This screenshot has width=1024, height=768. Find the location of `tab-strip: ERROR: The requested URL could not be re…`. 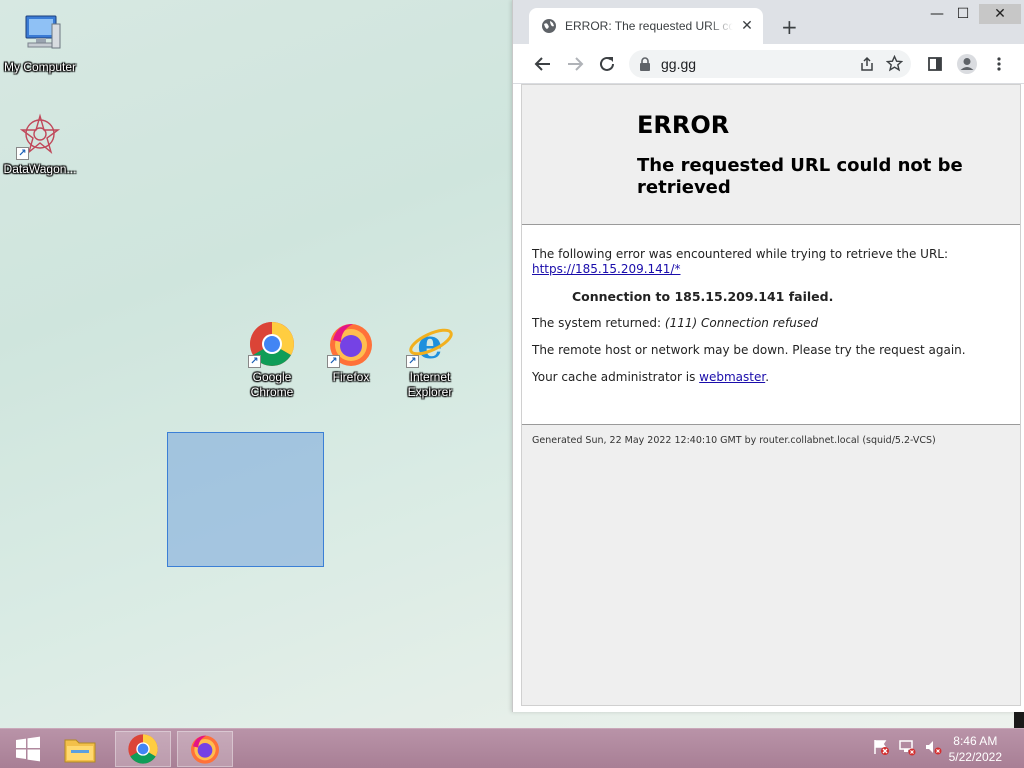

tab-strip: ERROR: The requested URL could not be re… is located at coordinates (768, 22).